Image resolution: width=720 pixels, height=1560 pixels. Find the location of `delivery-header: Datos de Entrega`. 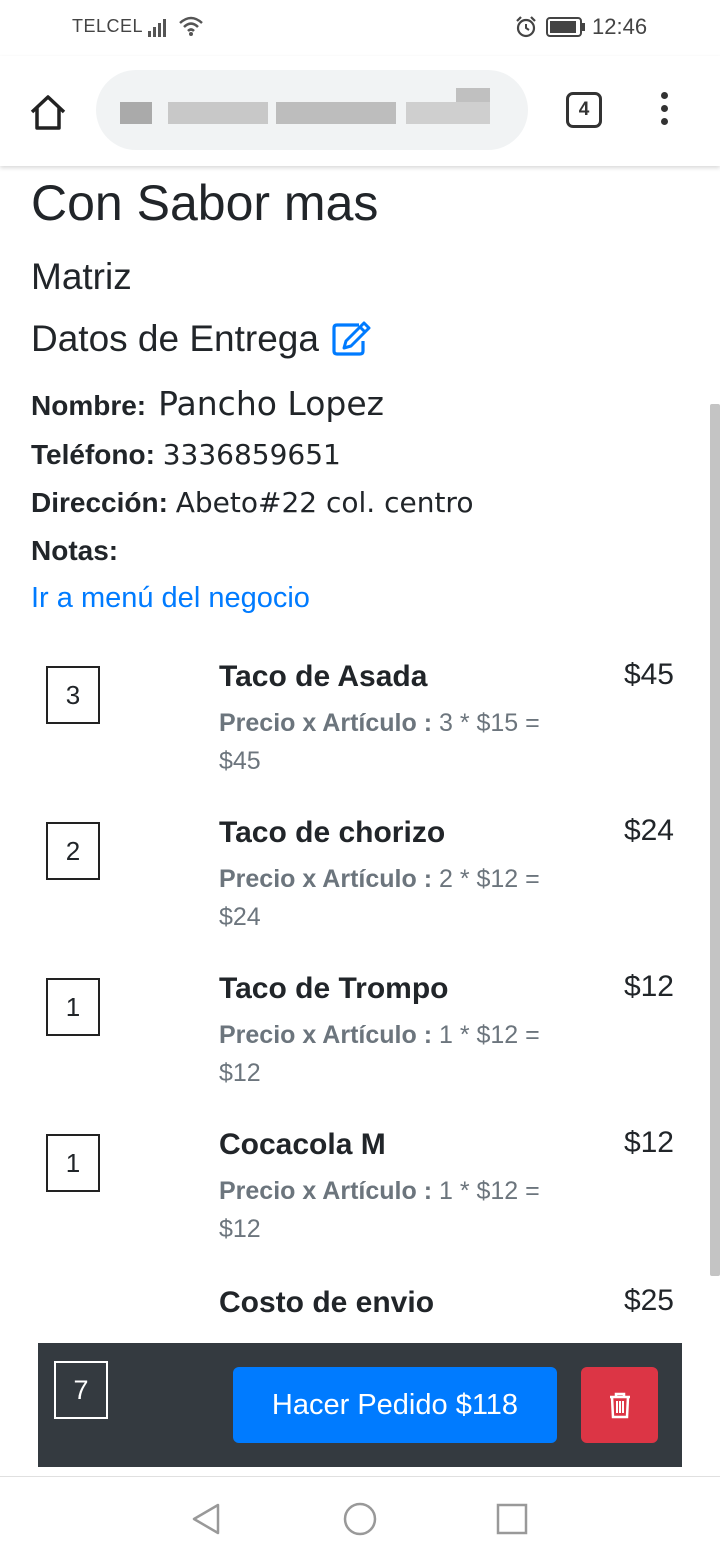

delivery-header: Datos de Entrega is located at coordinates (201, 339).